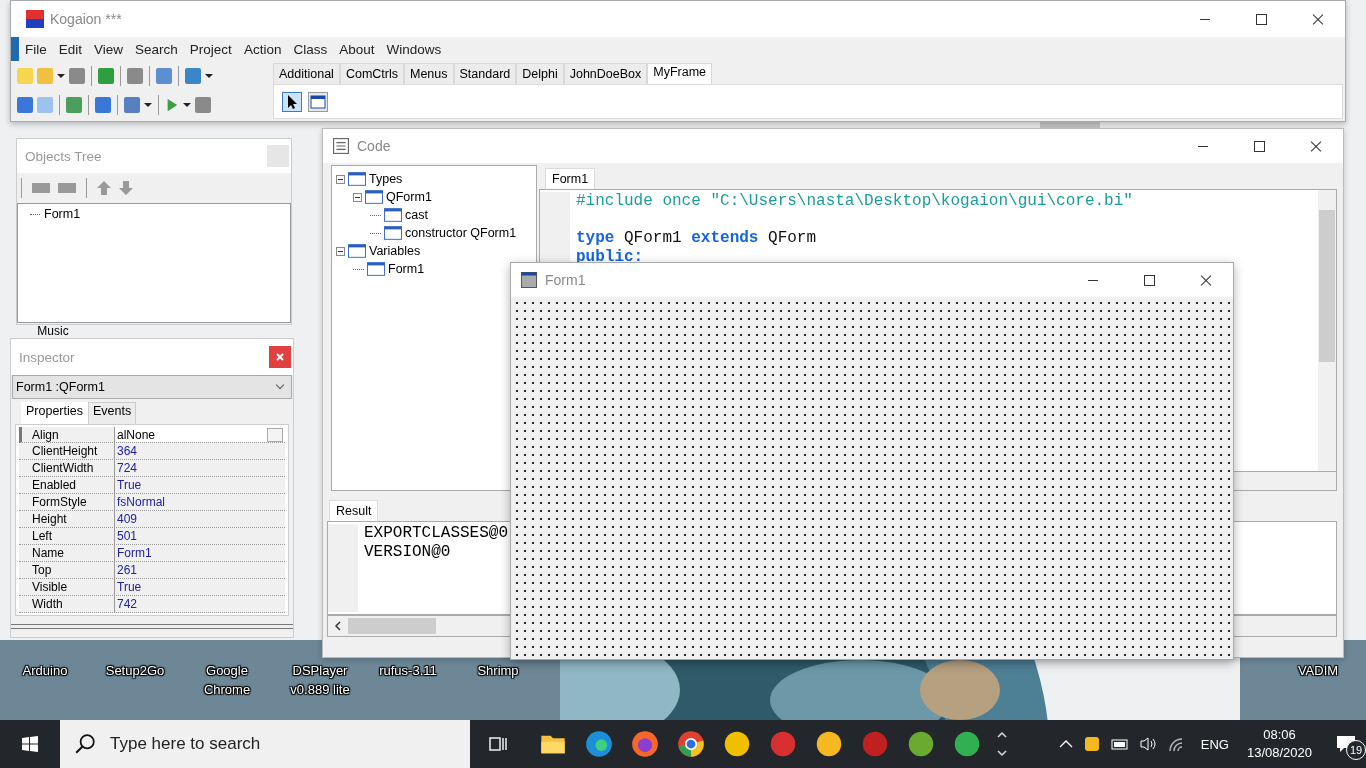 The width and height of the screenshot is (1366, 768). I want to click on property-value: Form1, so click(200, 553).